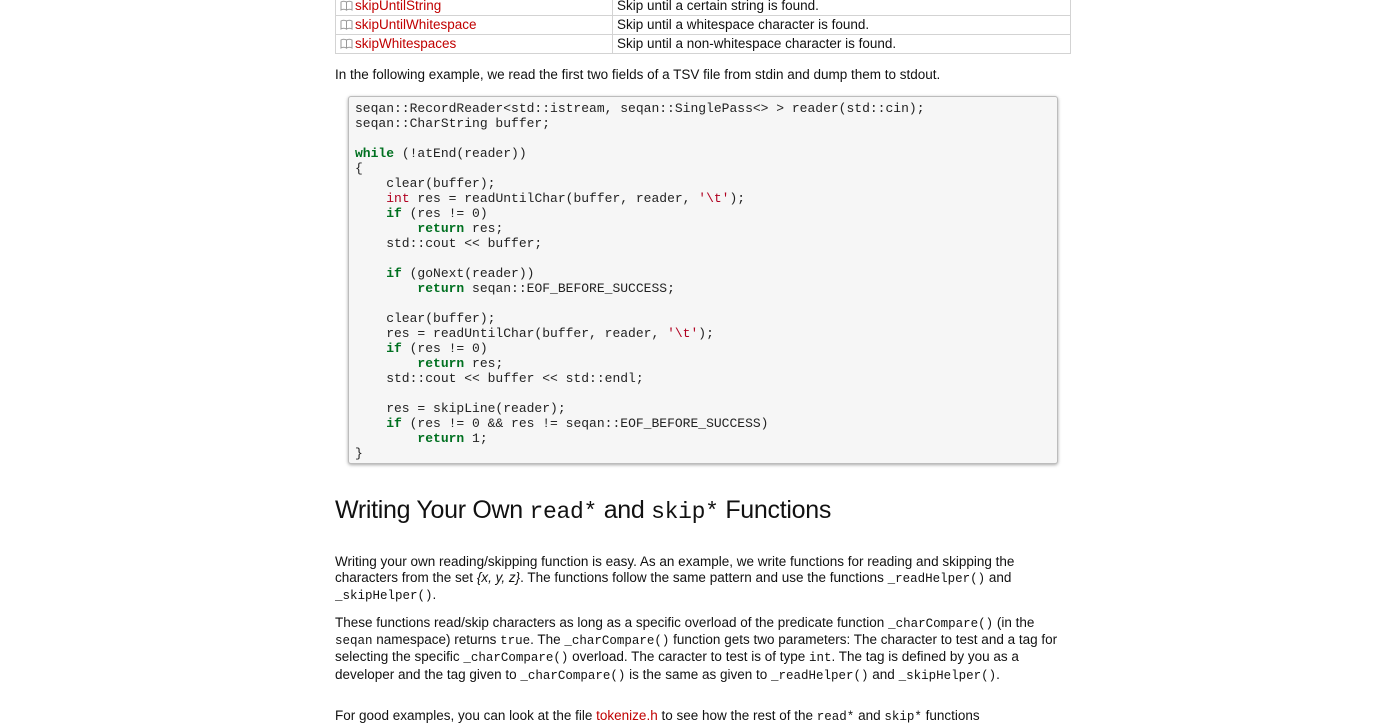 This screenshot has height=725, width=1389. Describe the element at coordinates (460, 408) in the screenshot. I see `code-token: res = skipLine(reader);` at that location.